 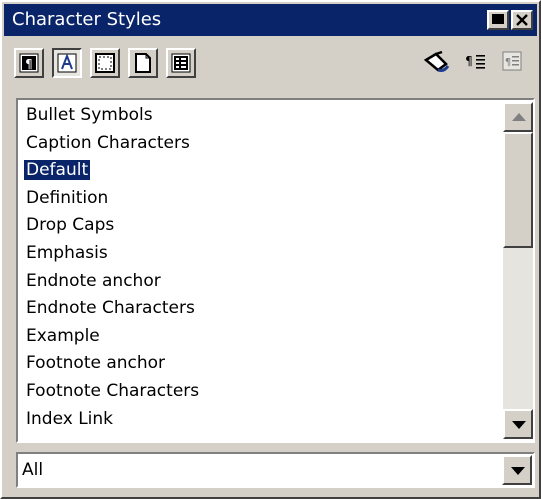 I want to click on close-button, so click(x=522, y=20).